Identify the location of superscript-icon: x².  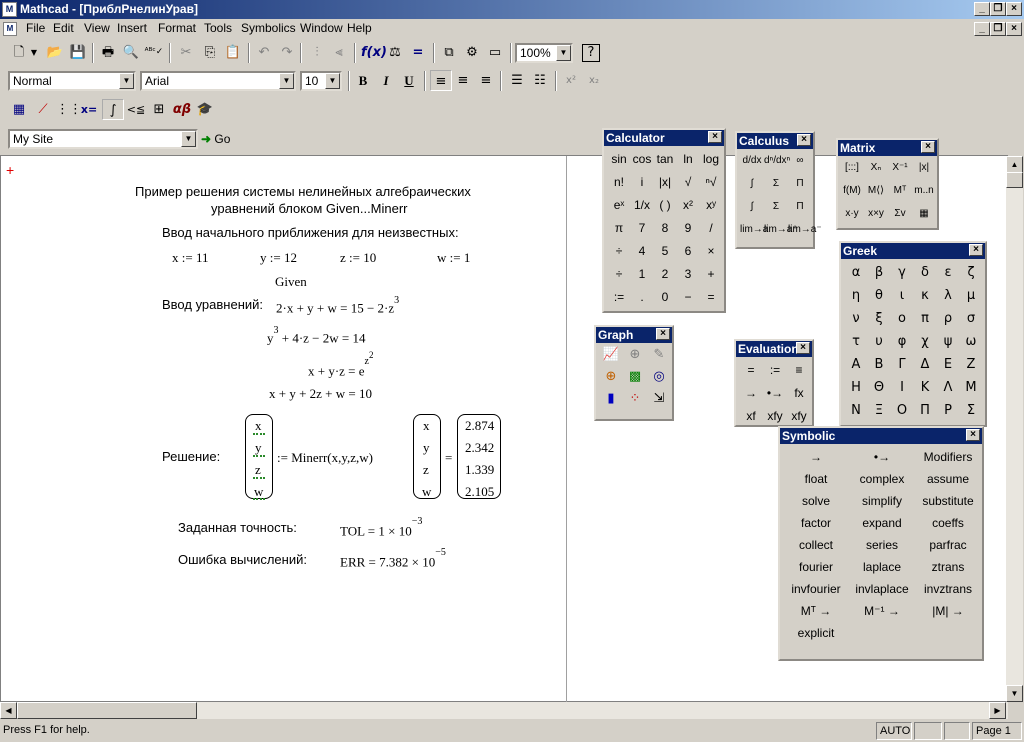
(571, 80).